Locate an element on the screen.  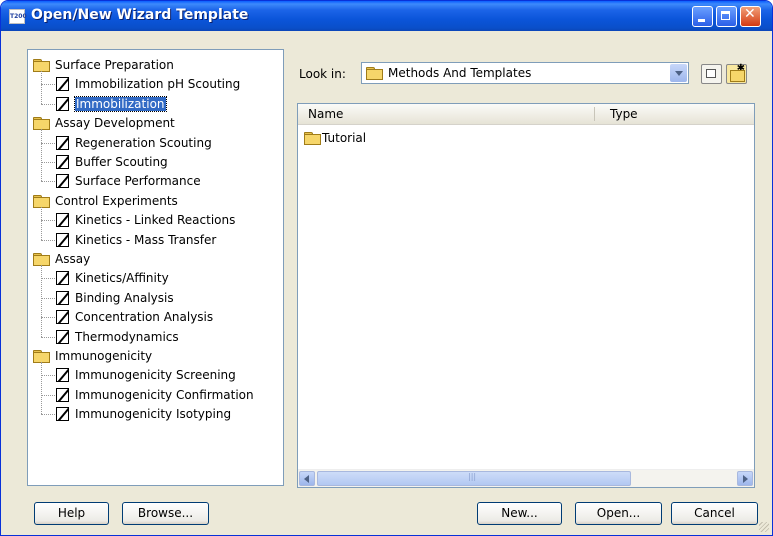
window-title: Open/New Wizard Template is located at coordinates (140, 15).